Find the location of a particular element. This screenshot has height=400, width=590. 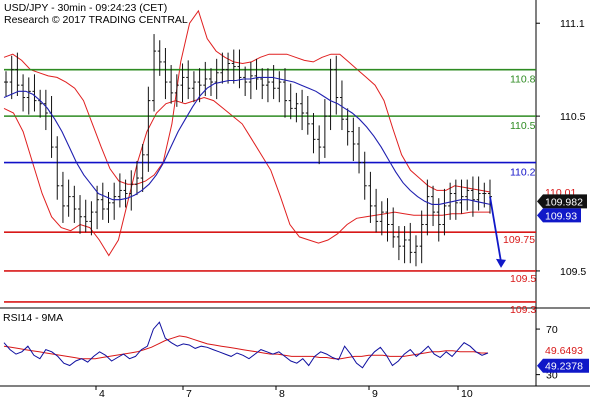

time-tick-label: 7 is located at coordinates (189, 394).